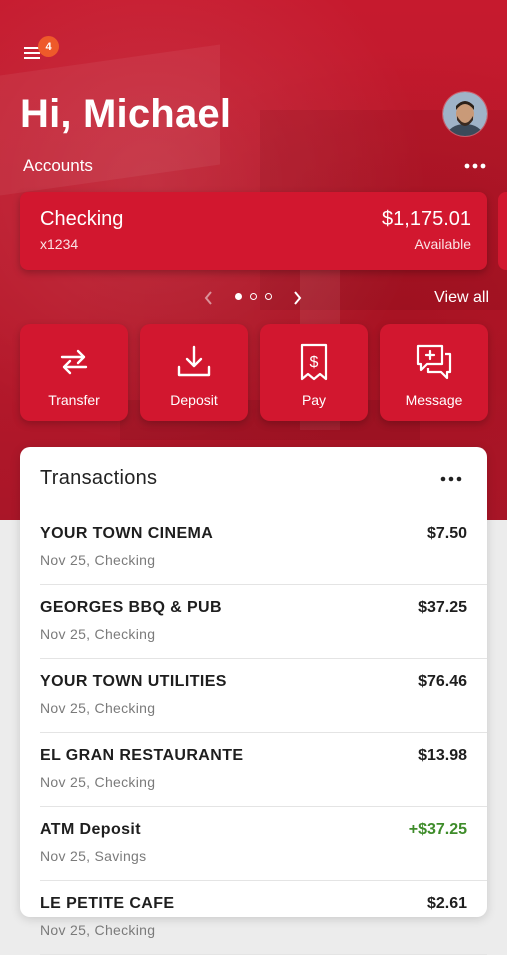 The image size is (507, 955). I want to click on message-chat-icon, so click(434, 362).